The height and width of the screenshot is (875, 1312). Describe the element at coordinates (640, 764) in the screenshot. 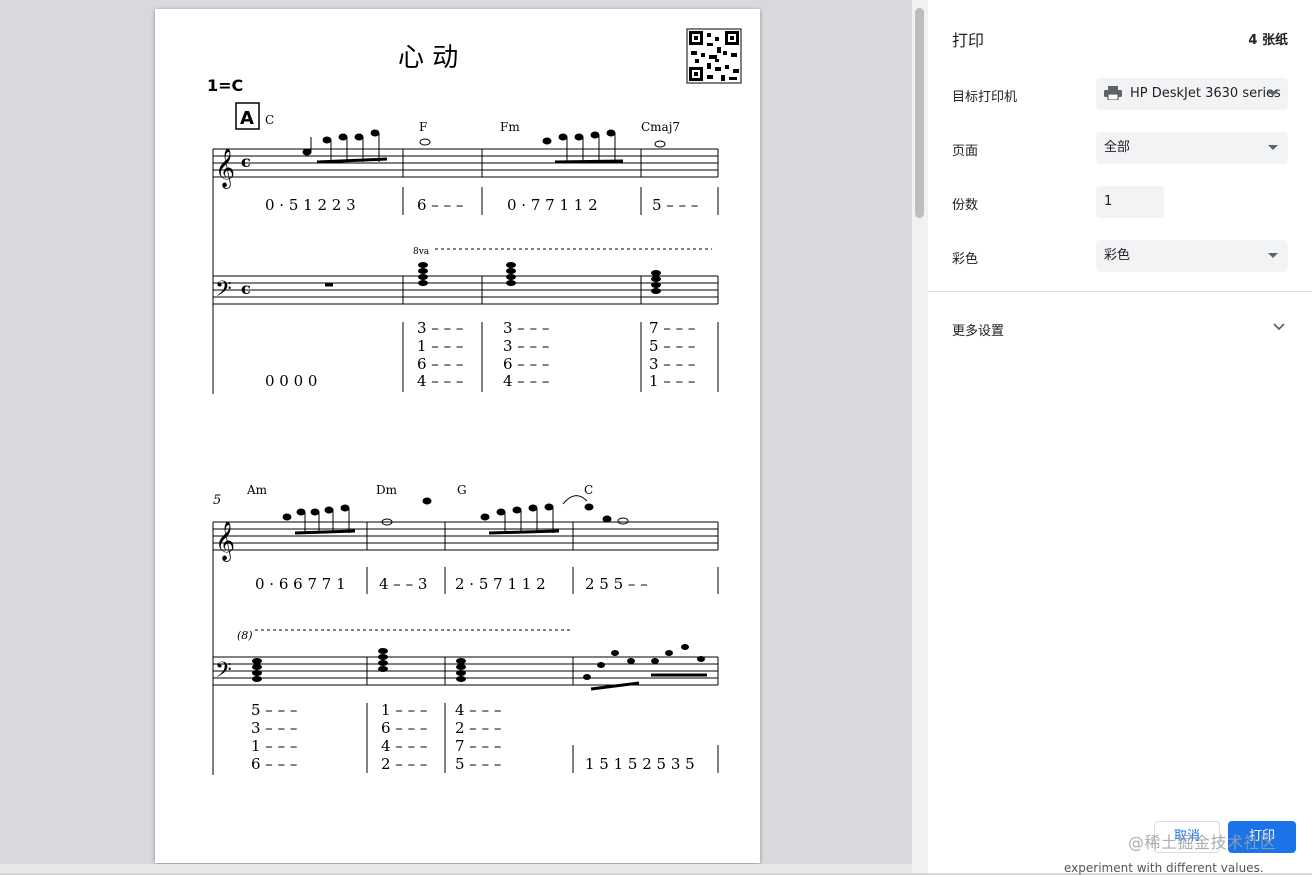

I see `bass-jianpu-measure: 1 5 1 5 2 5 3 5` at that location.